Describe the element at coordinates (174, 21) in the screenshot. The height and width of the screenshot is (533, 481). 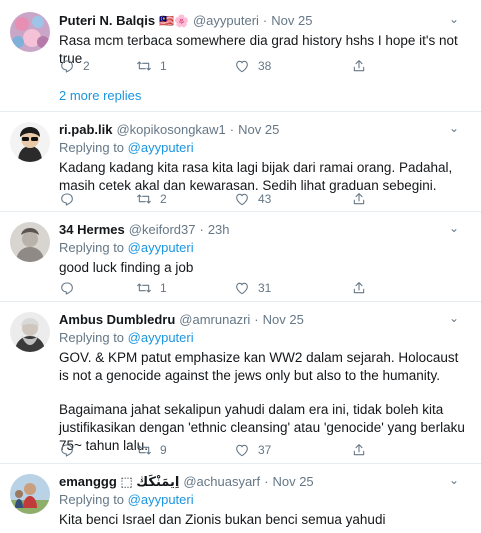
I see `name-emoji: 🇲🇾🌸` at that location.